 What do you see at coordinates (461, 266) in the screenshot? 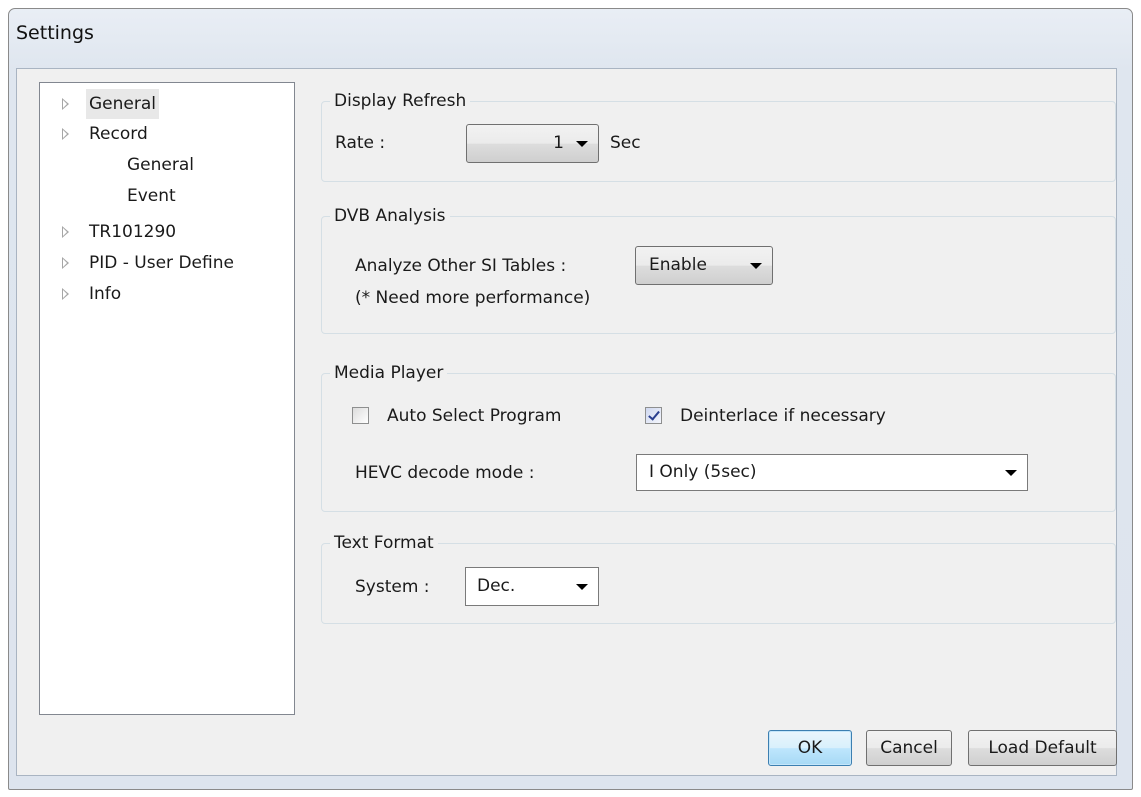
I see `analyze-si-tables-label: Analyze Other SI Tables :` at bounding box center [461, 266].